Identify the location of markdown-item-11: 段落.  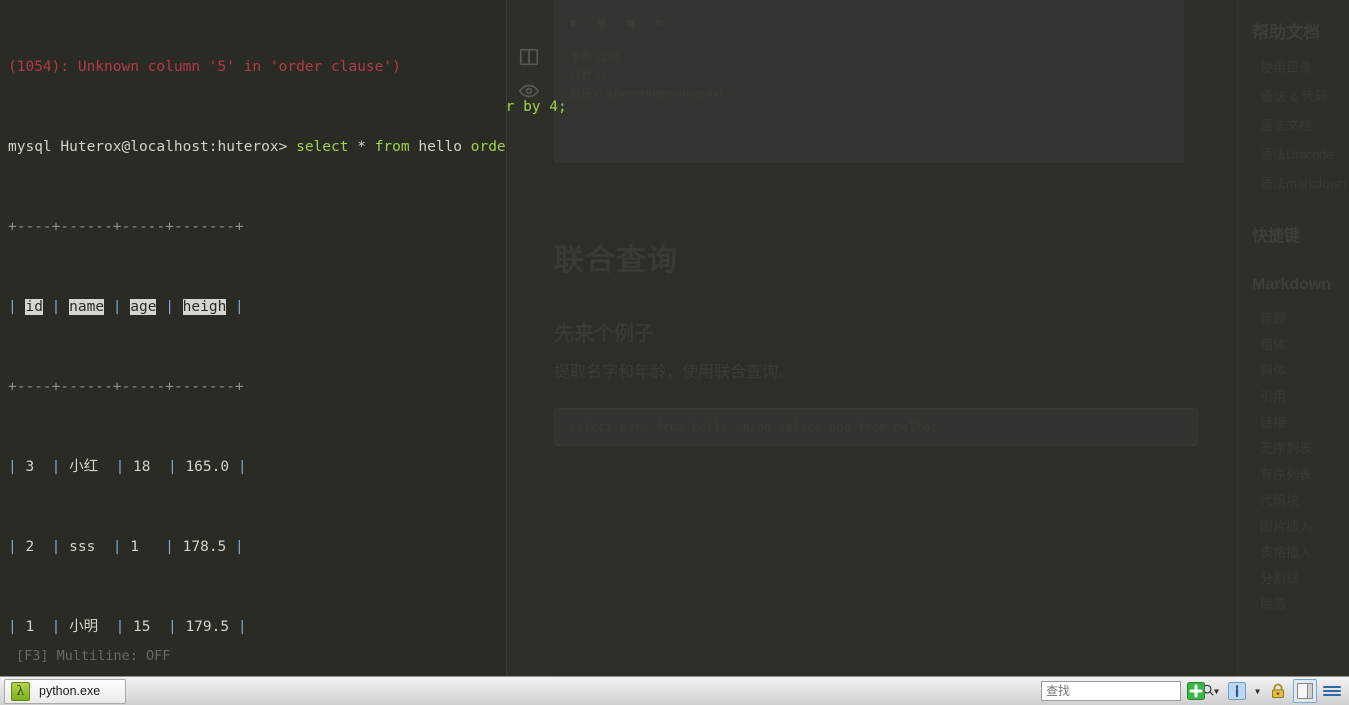
(1304, 604).